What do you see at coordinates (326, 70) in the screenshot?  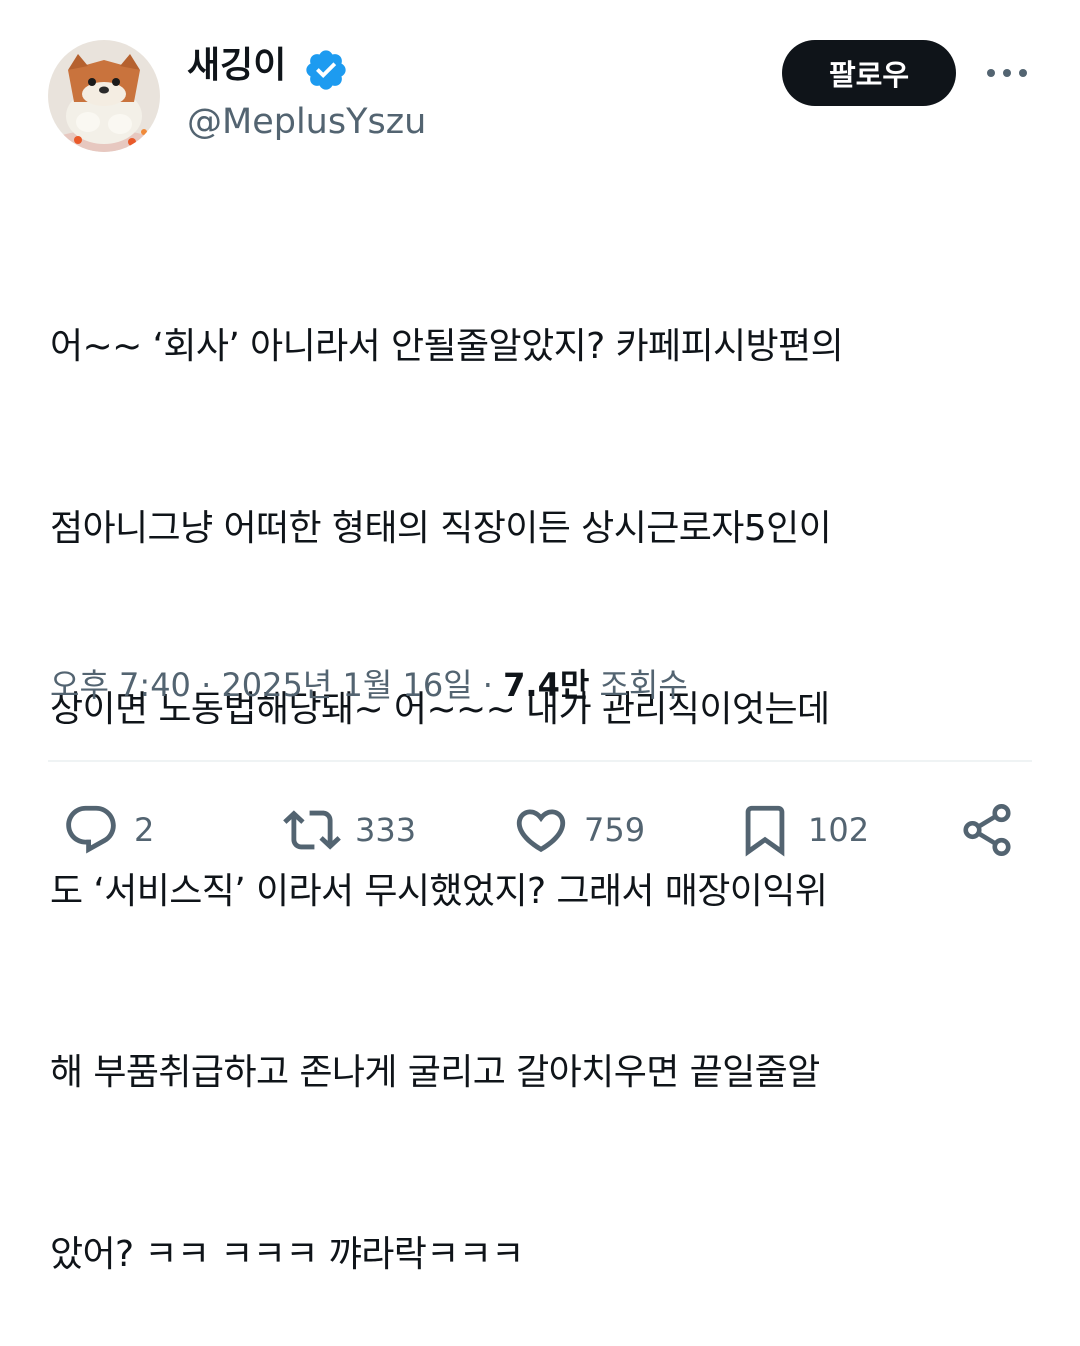 I see `verified-badge-icon` at bounding box center [326, 70].